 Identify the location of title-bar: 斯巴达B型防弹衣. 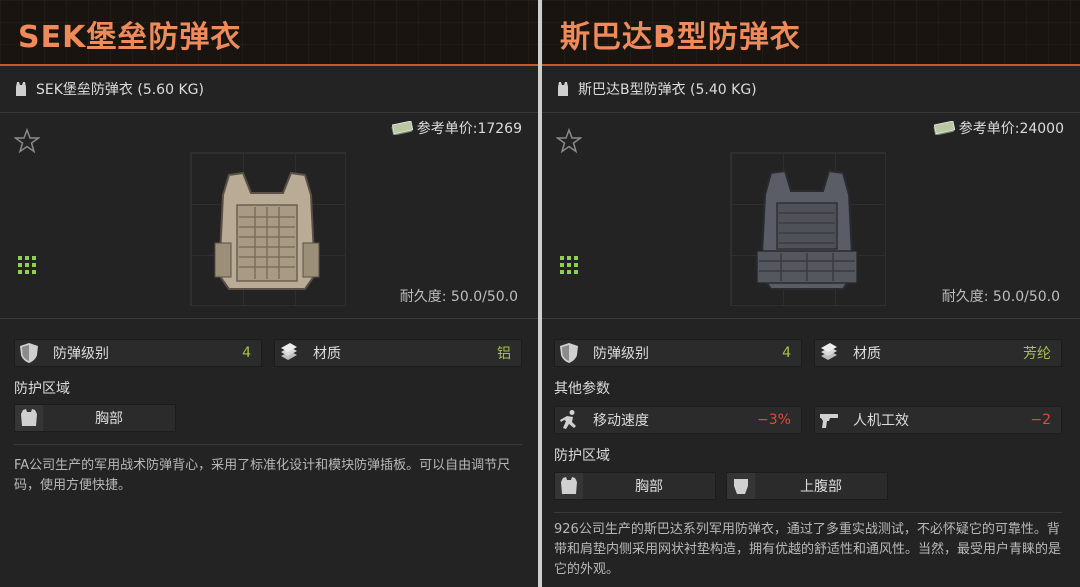
(811, 33).